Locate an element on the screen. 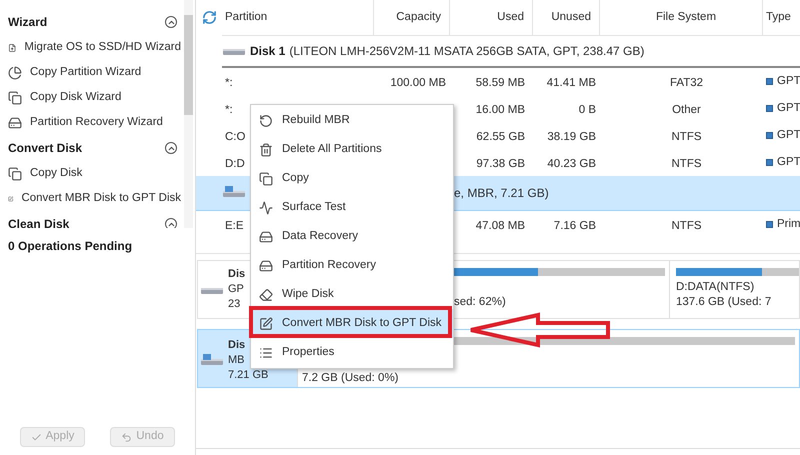  table-cell: 41.41 MB is located at coordinates (571, 82).